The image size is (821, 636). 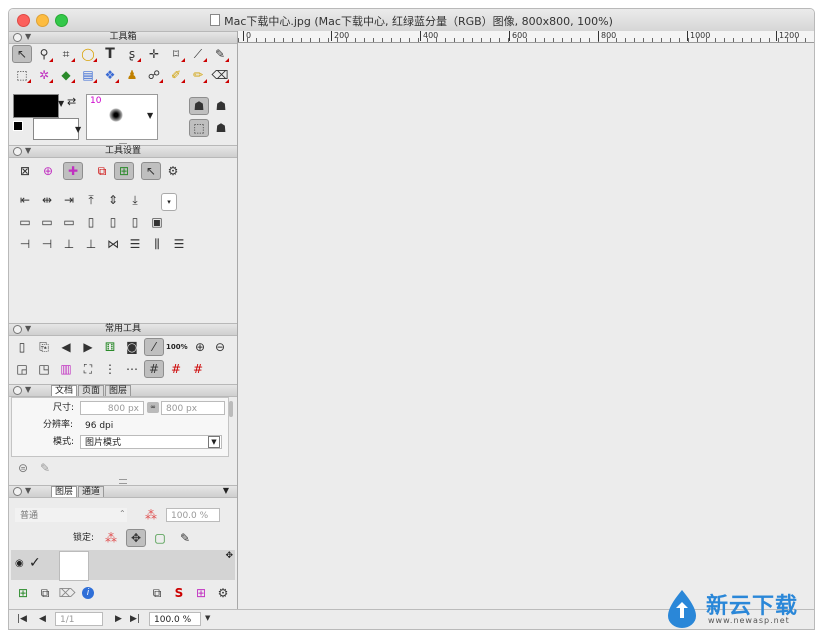 I want to click on stamp-tool-icon: ♟, so click(x=132, y=75).